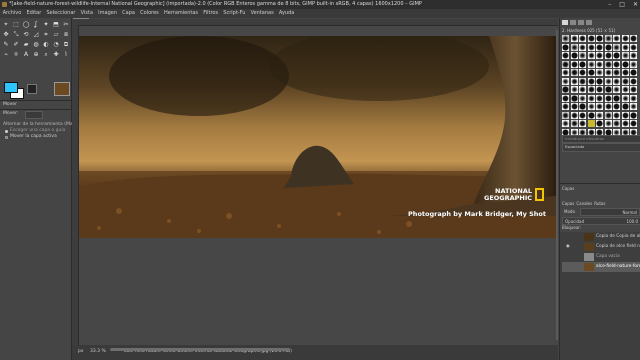 The image size is (640, 360). What do you see at coordinates (601, 139) in the screenshot?
I see `brush-tag-input: Introduzca etiquetas` at bounding box center [601, 139].